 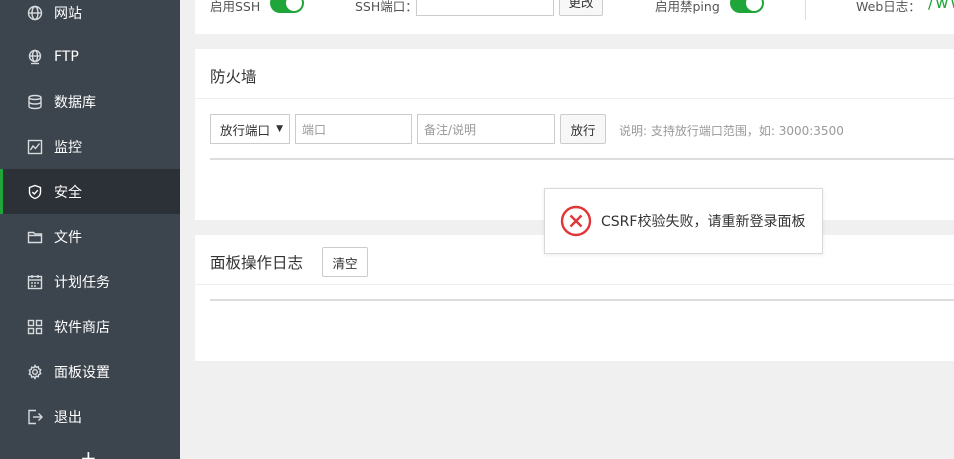 I want to click on sidebar-item-label: 面板设置, so click(x=82, y=372).